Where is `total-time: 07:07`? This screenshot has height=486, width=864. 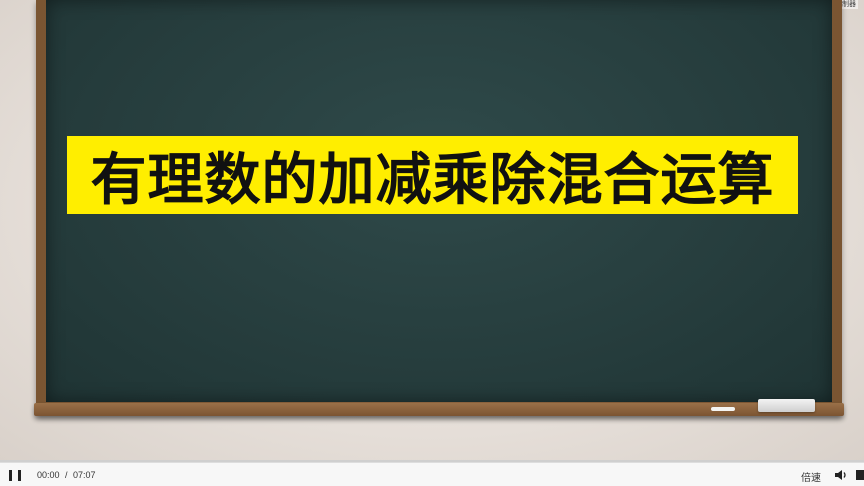 total-time: 07:07 is located at coordinates (84, 475).